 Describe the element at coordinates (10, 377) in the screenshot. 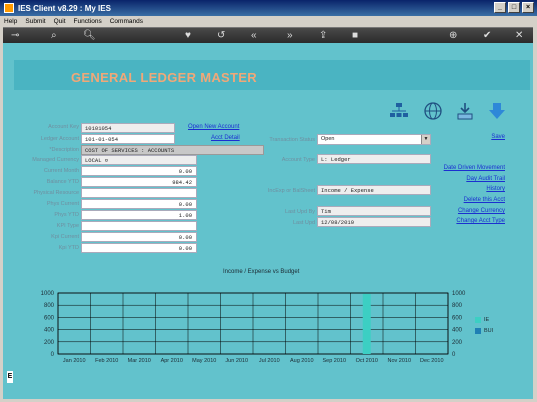

I see `side-marker: E` at that location.